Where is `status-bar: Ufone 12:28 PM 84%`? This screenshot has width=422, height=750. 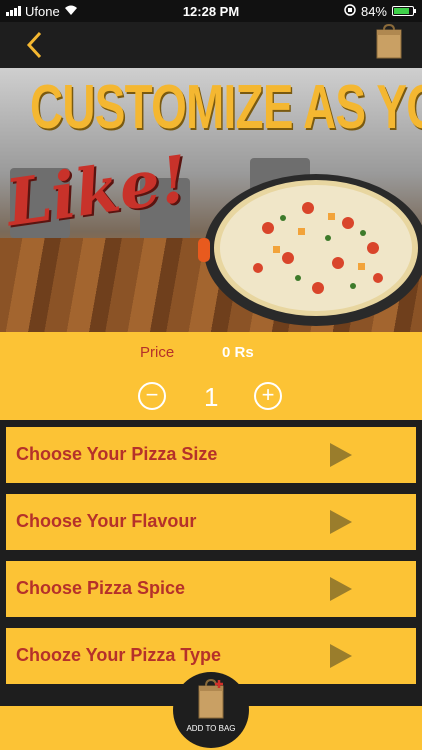
status-bar: Ufone 12:28 PM 84% is located at coordinates (211, 11).